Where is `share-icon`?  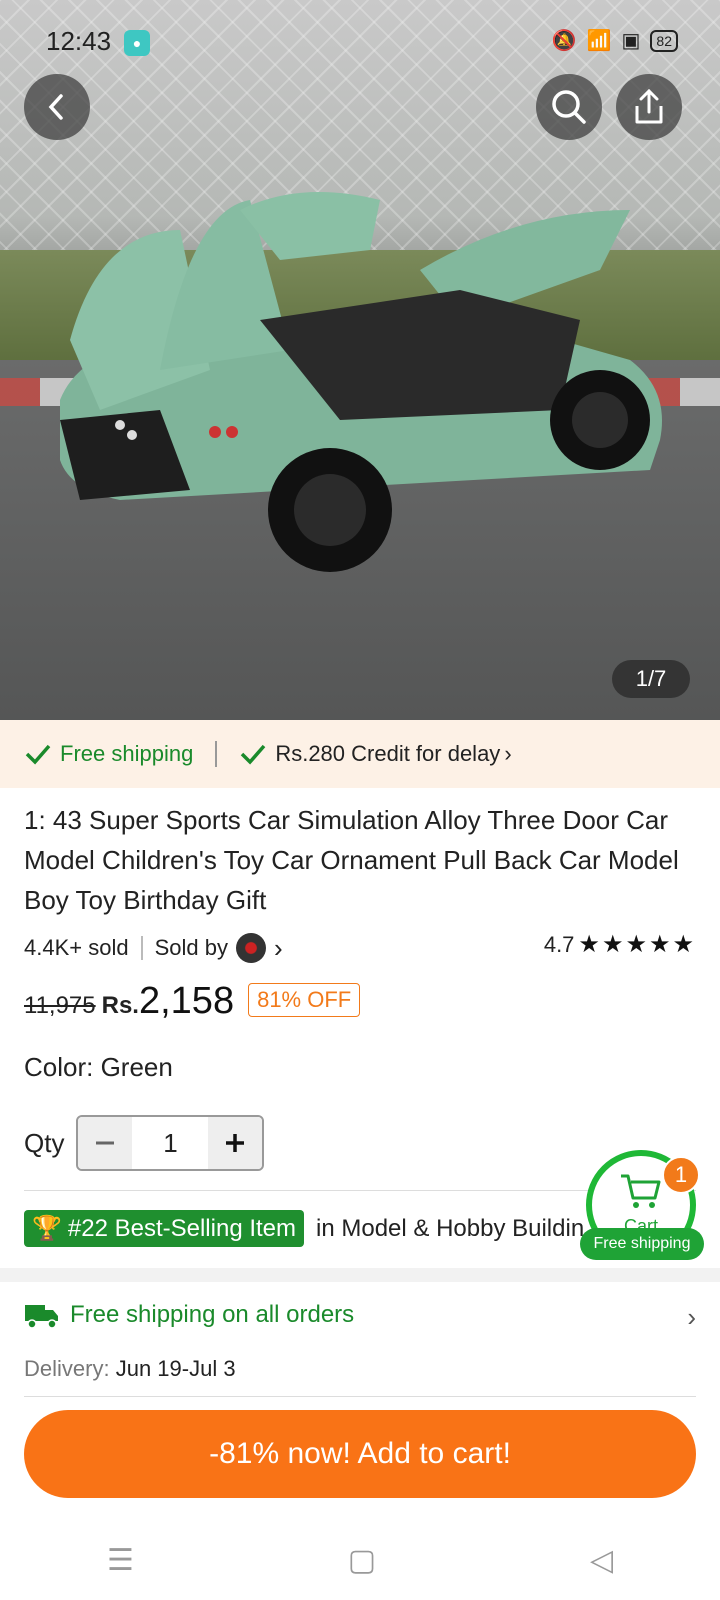 share-icon is located at coordinates (649, 106).